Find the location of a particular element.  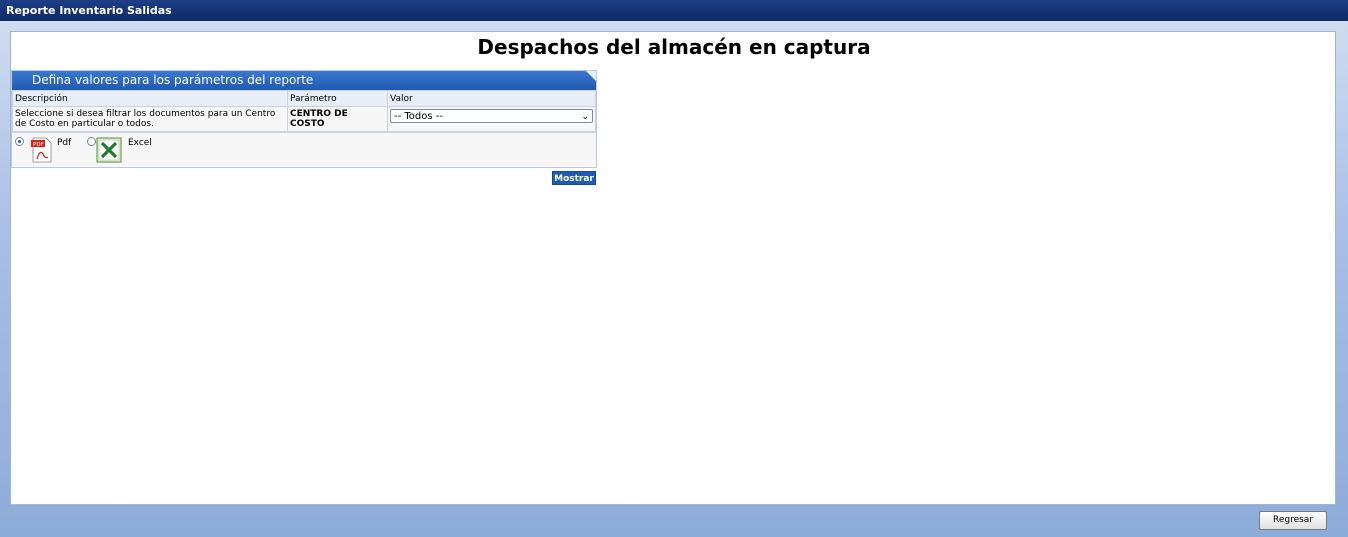

format-selector: PDF Pdf Excel is located at coordinates (304, 149).